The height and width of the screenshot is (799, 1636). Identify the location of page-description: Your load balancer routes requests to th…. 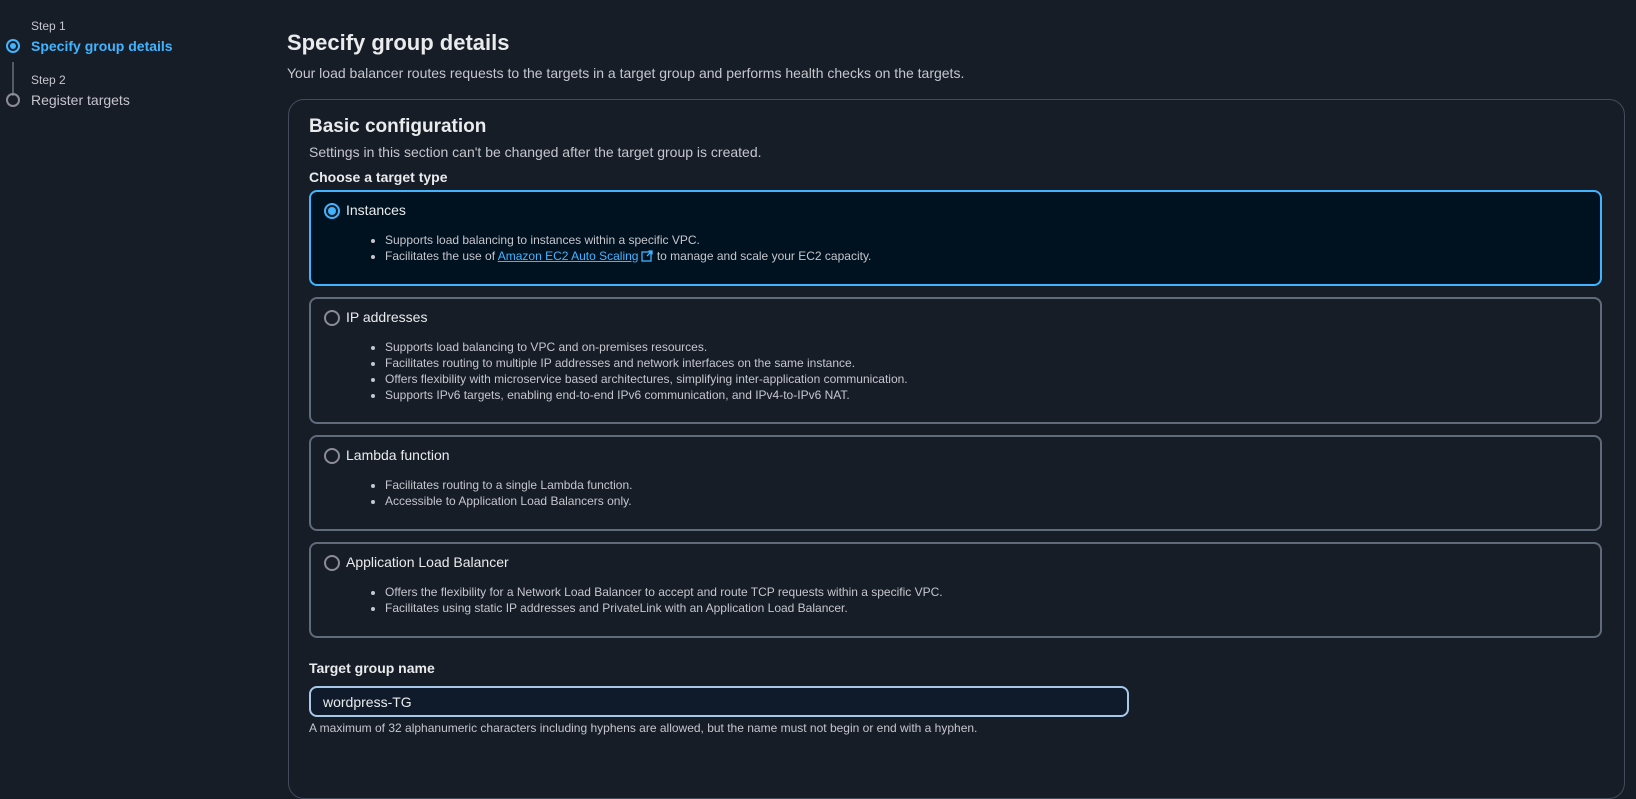
(626, 73).